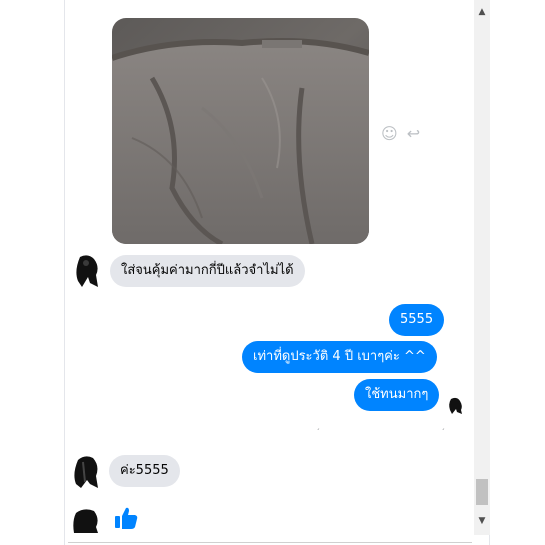 Image resolution: width=545 pixels, height=545 pixels. What do you see at coordinates (126, 518) in the screenshot?
I see `thumbs-up-icon` at bounding box center [126, 518].